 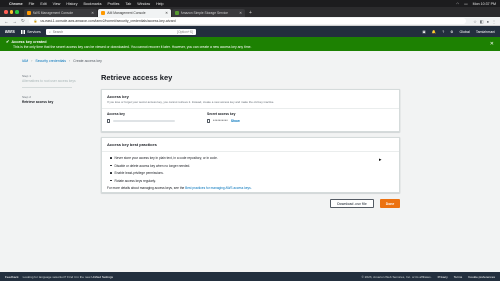 I want to click on services-menu: Services, so click(x=31, y=31).